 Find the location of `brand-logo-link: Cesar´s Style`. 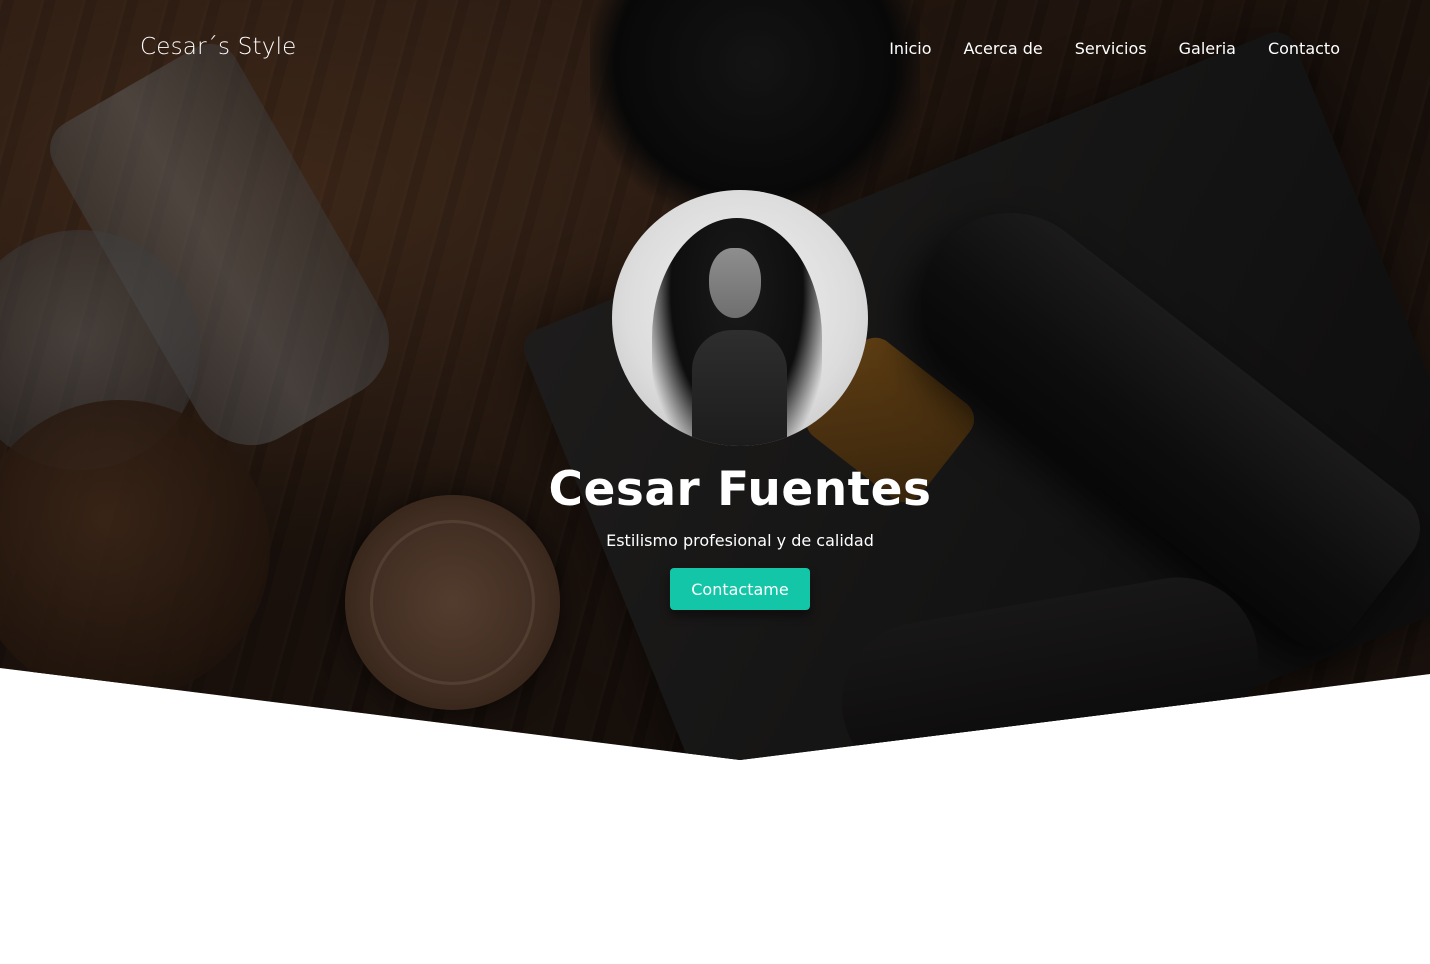

brand-logo-link: Cesar´s Style is located at coordinates (218, 47).